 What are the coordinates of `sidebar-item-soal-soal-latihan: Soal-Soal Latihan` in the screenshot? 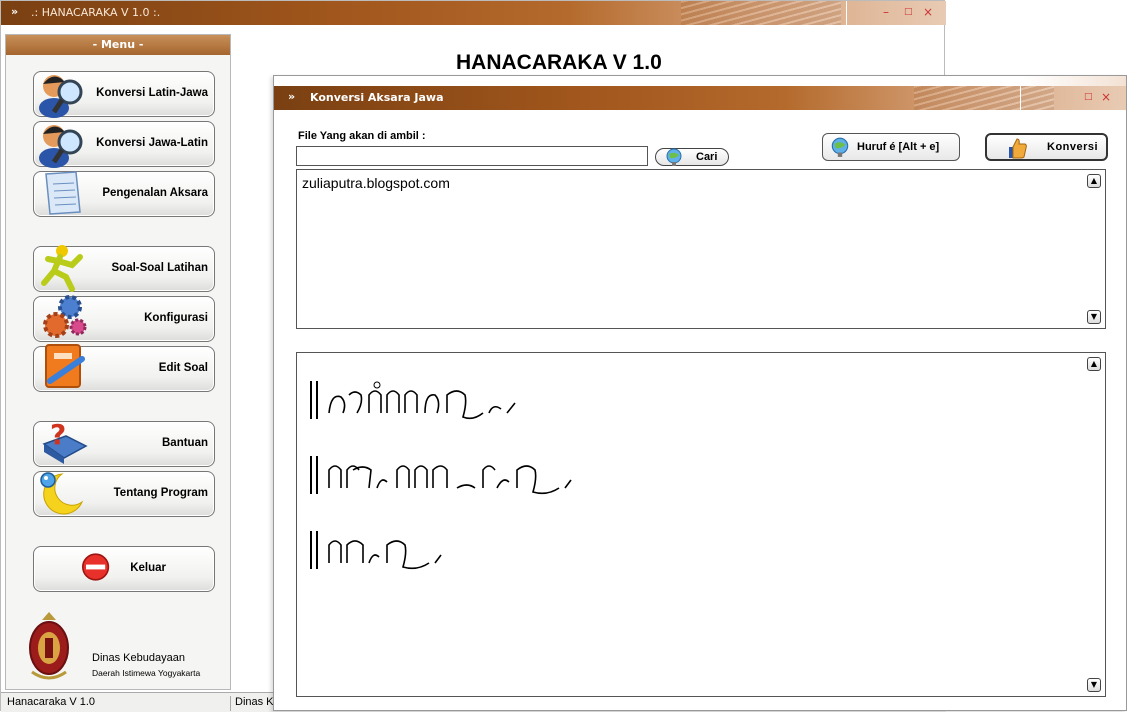 It's located at (124, 268).